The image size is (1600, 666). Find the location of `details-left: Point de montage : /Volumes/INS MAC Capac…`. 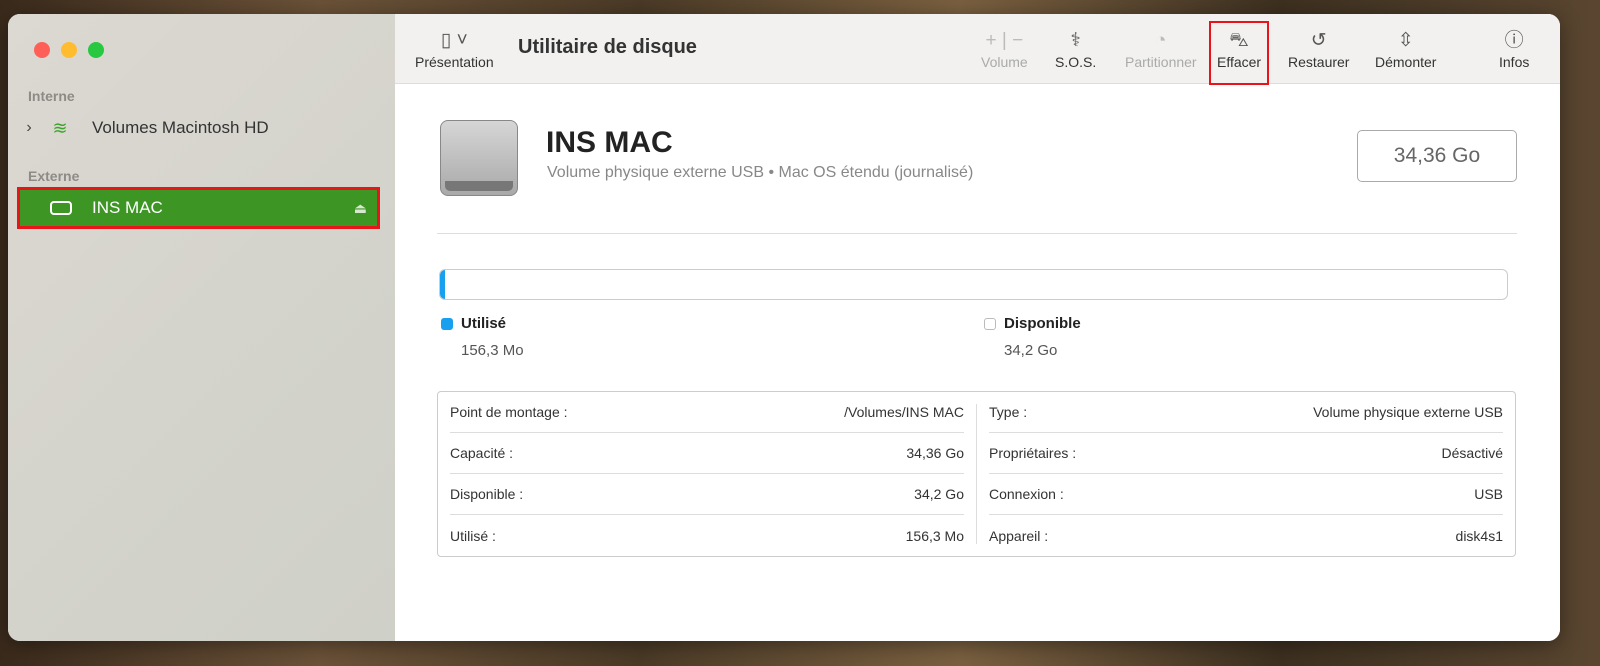

details-left: Point de montage : /Volumes/INS MAC Capac… is located at coordinates (707, 474).